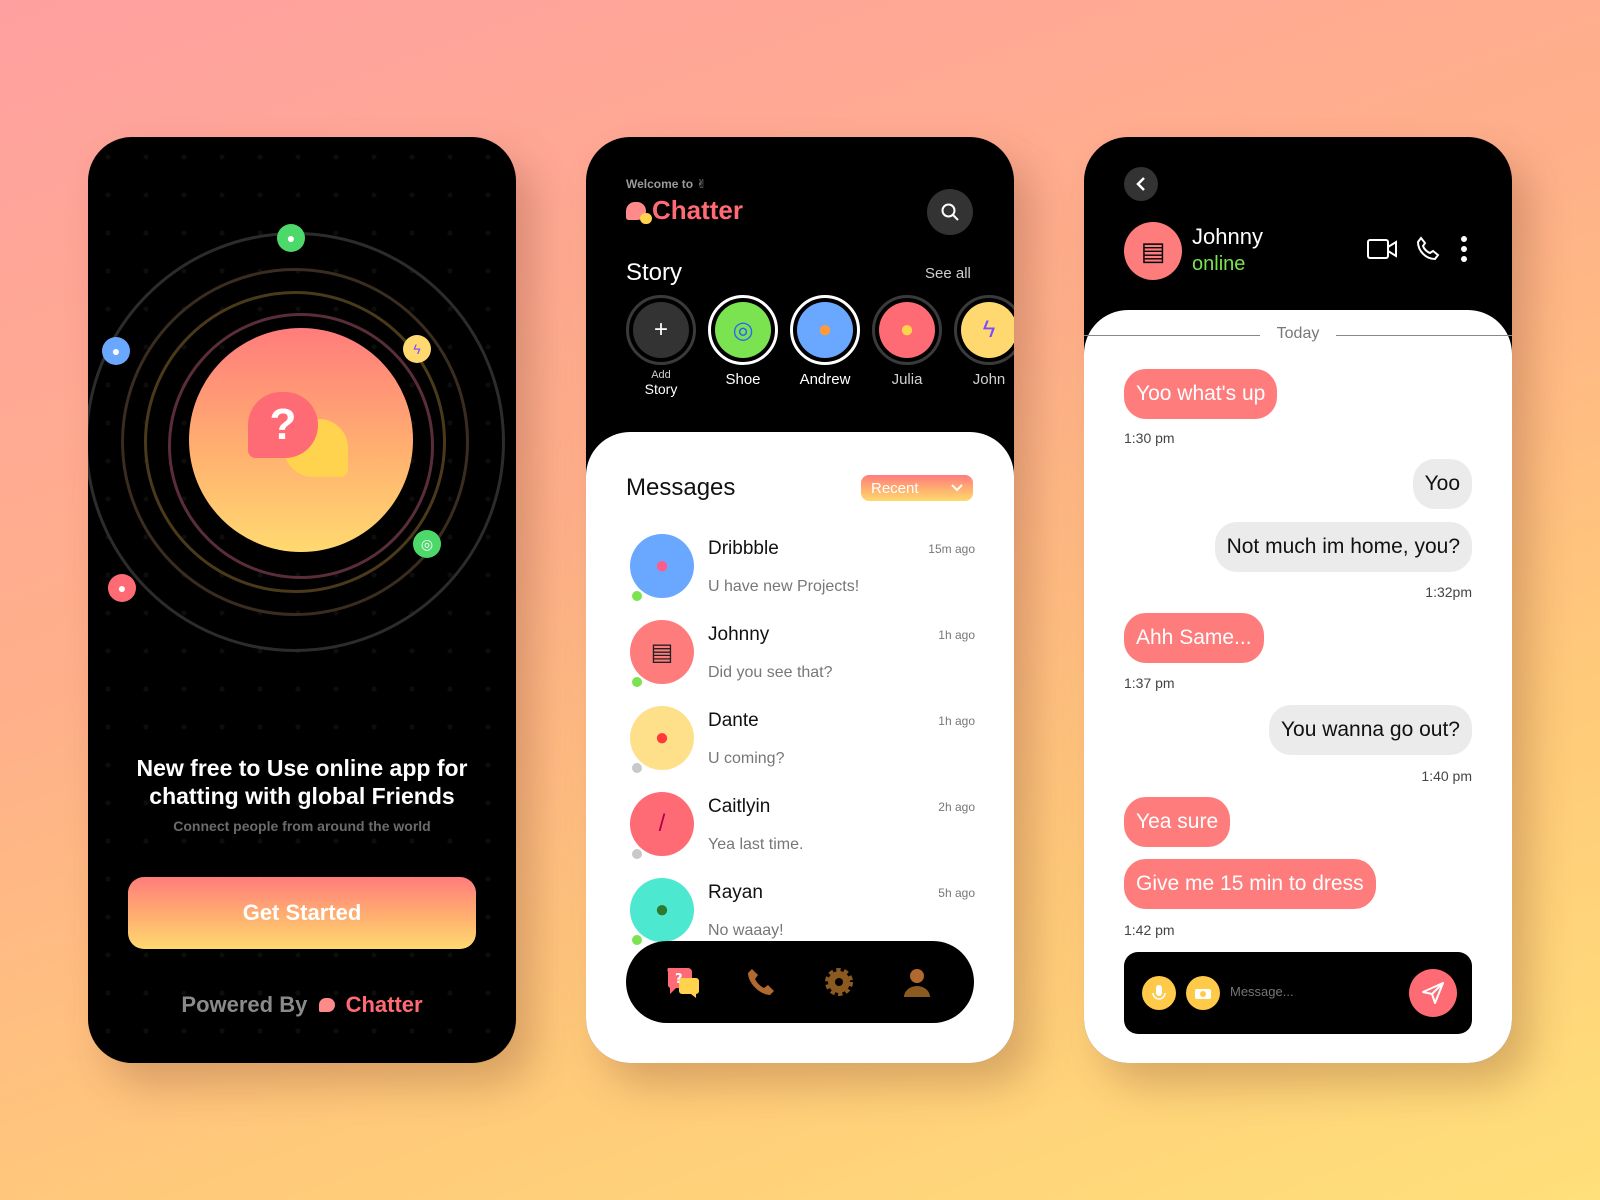 The width and height of the screenshot is (1600, 1200). What do you see at coordinates (957, 488) in the screenshot?
I see `chevron-down-icon` at bounding box center [957, 488].